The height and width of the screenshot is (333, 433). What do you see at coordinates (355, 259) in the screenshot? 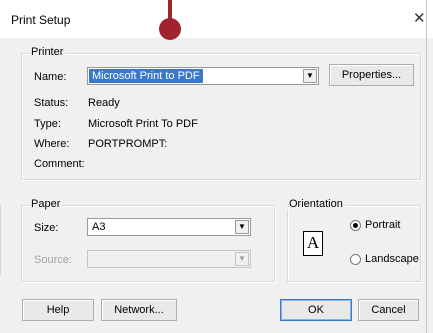
I see `landscape-radio` at bounding box center [355, 259].